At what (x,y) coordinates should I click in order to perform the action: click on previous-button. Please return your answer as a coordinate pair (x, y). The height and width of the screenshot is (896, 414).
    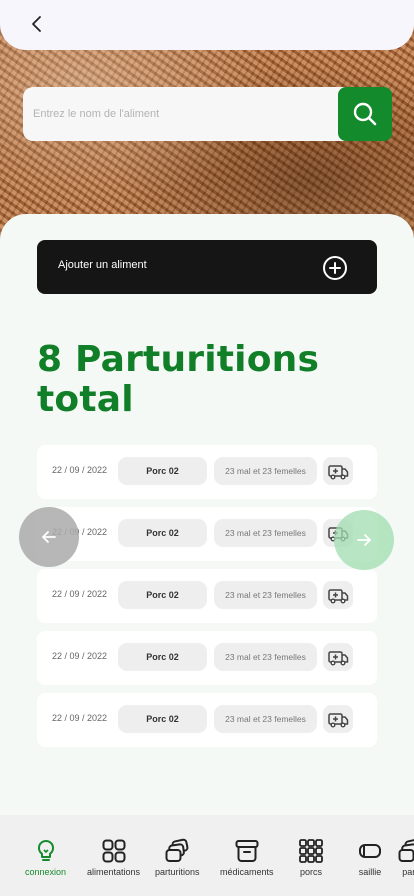
    Looking at the image, I should click on (49, 537).